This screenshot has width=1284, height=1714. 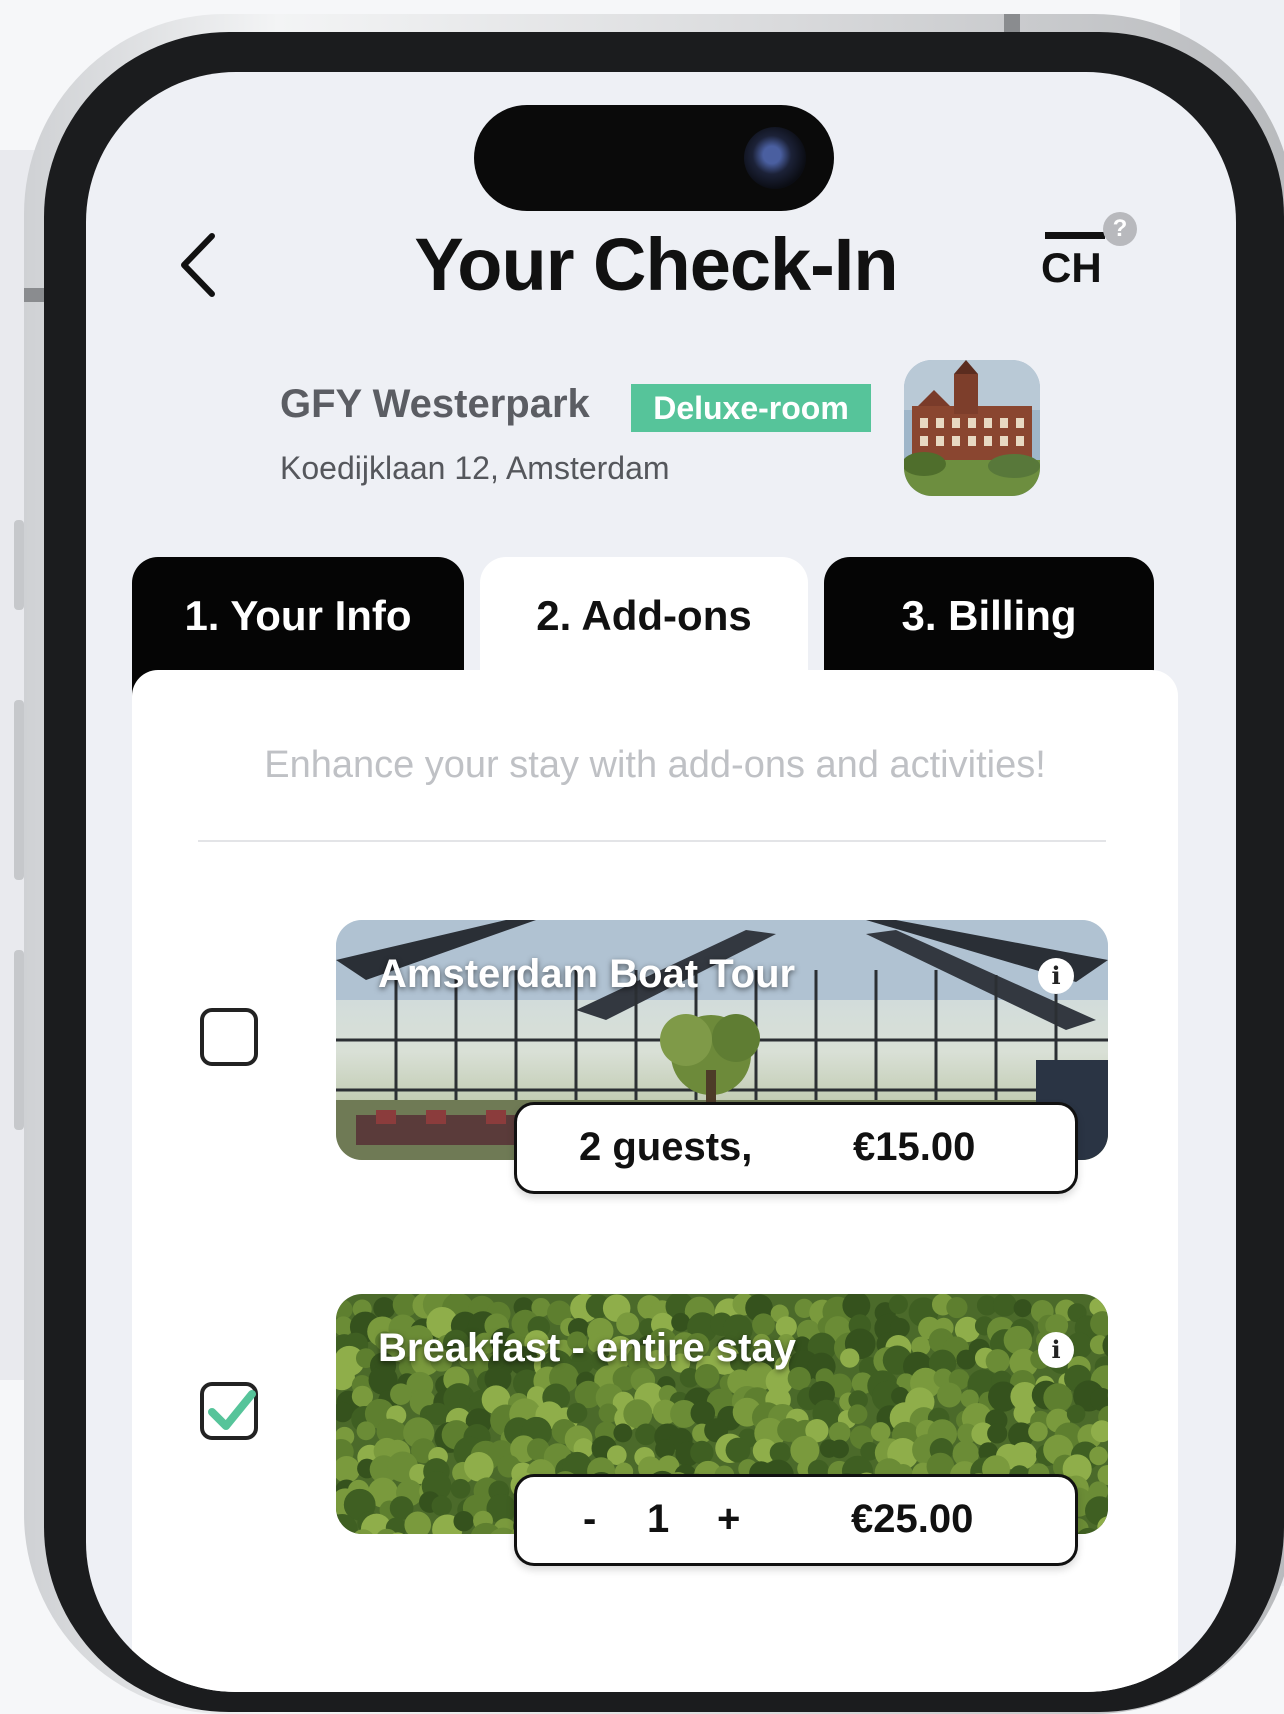 What do you see at coordinates (665, 1147) in the screenshot?
I see `boat-tour-guests: 2 guests,` at bounding box center [665, 1147].